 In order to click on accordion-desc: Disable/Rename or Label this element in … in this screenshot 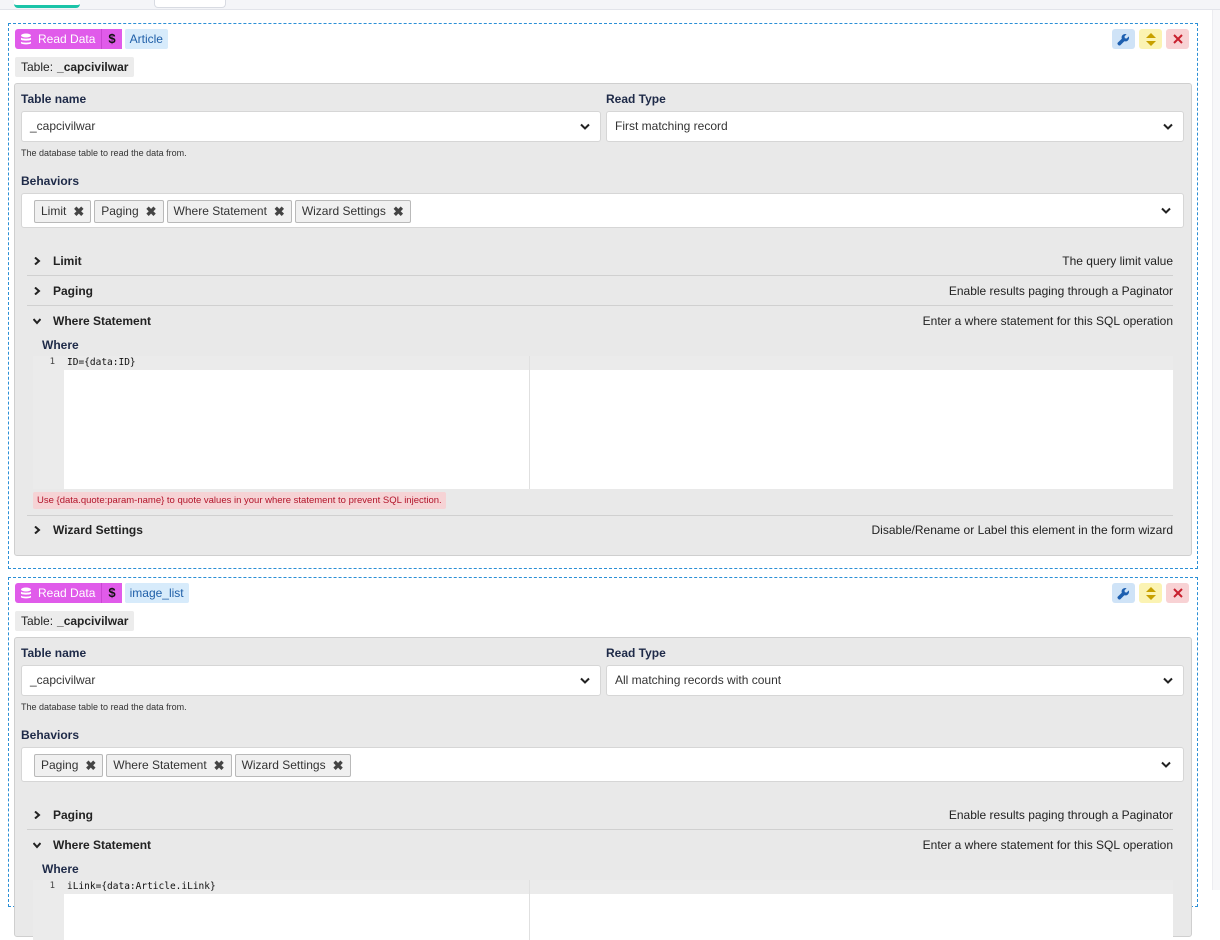, I will do `click(1022, 530)`.